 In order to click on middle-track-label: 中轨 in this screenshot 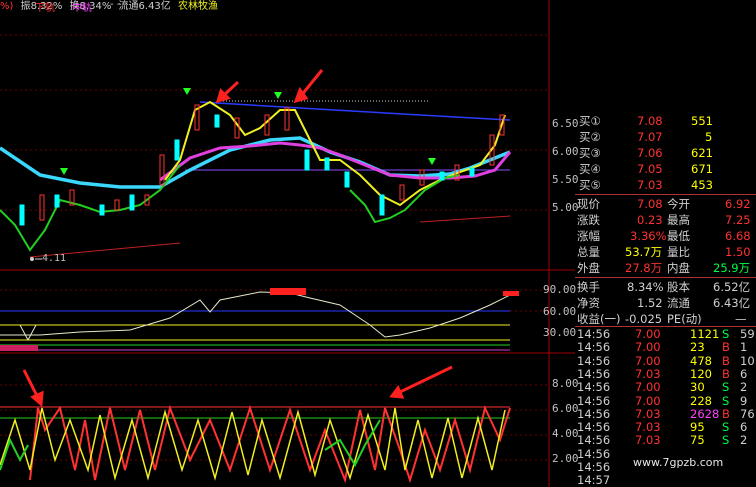, I will do `click(82, 8)`.